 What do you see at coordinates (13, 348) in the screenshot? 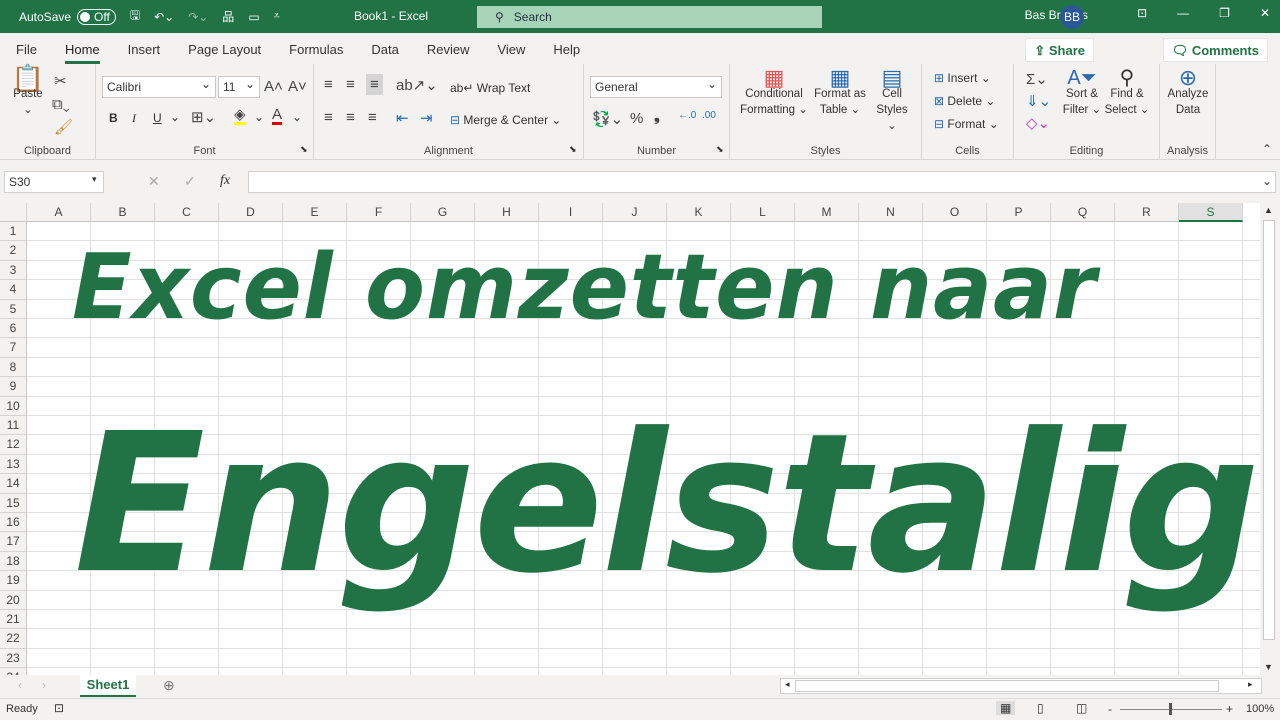
I see `row-header-7: 7` at bounding box center [13, 348].